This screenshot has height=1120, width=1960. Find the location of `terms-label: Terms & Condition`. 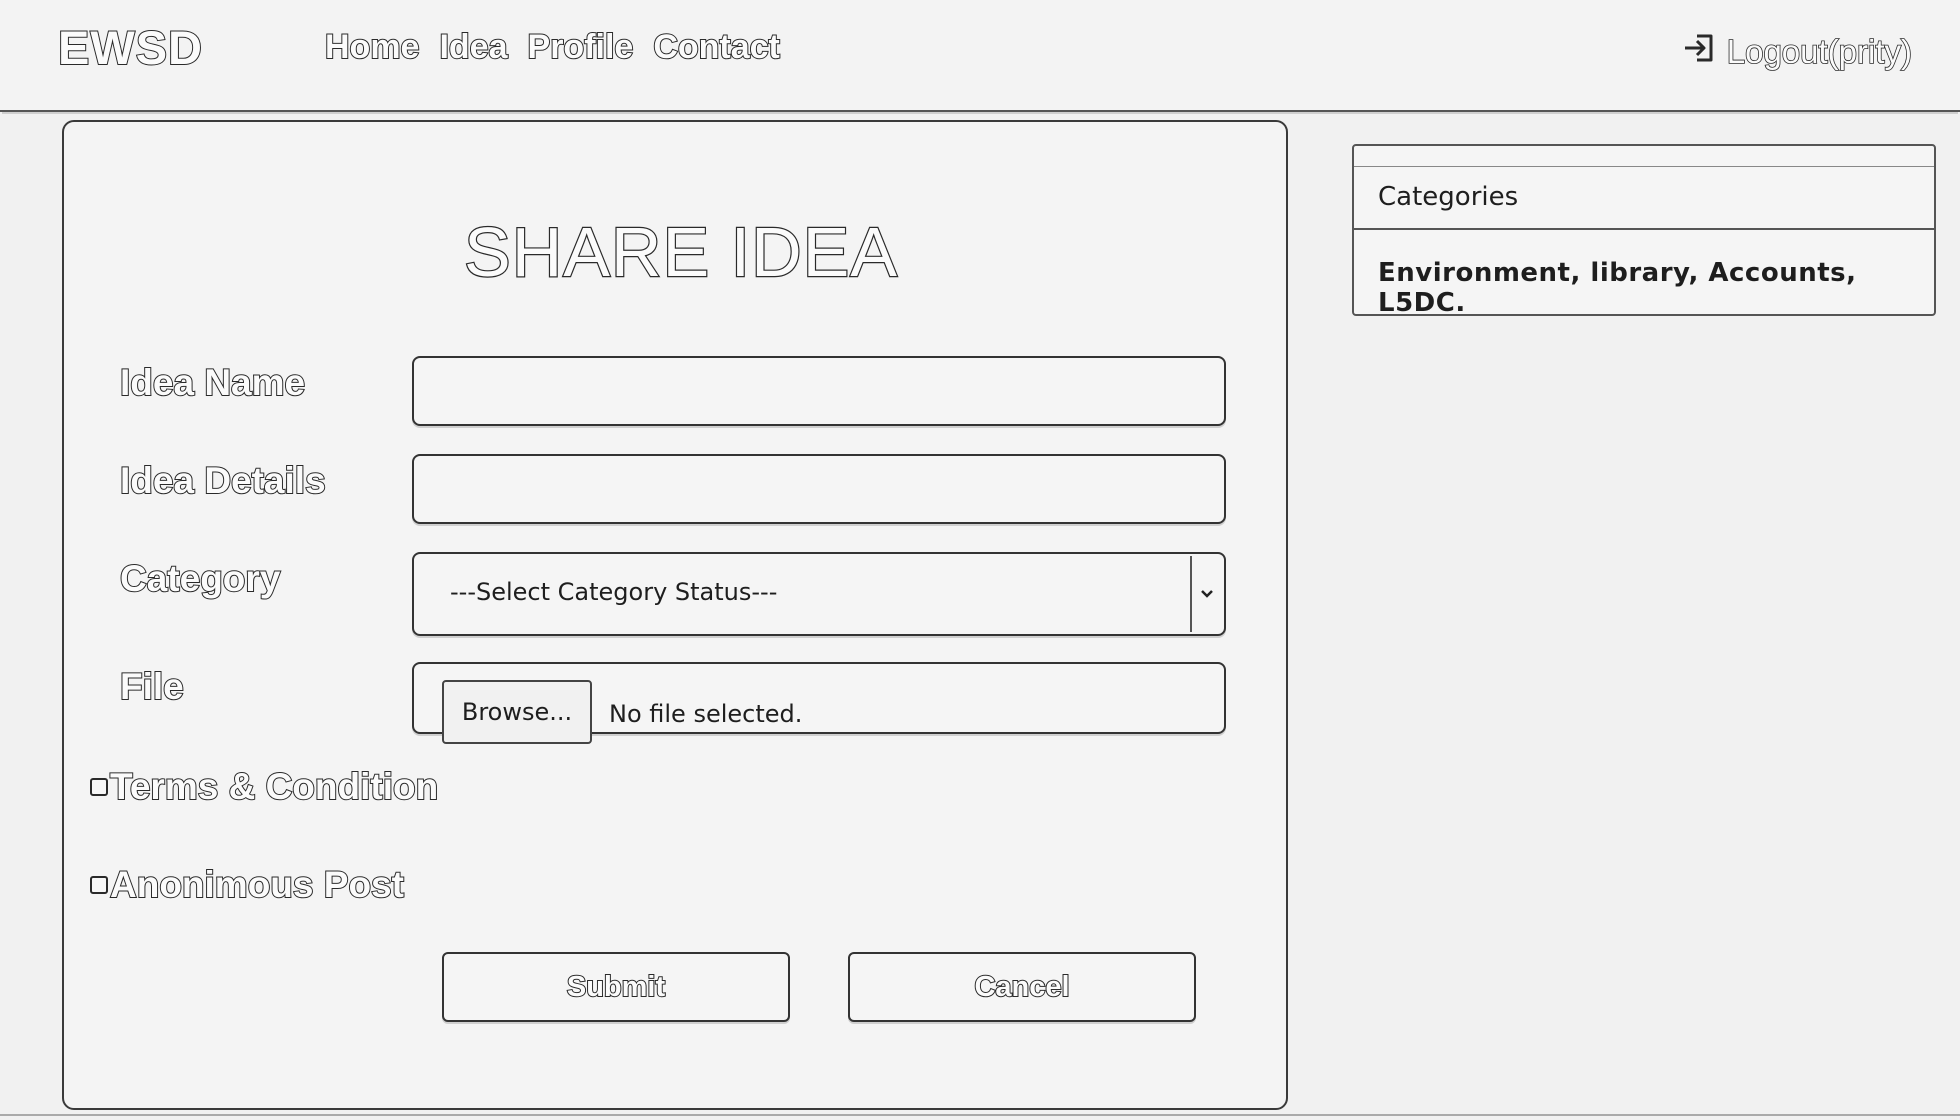

terms-label: Terms & Condition is located at coordinates (274, 786).